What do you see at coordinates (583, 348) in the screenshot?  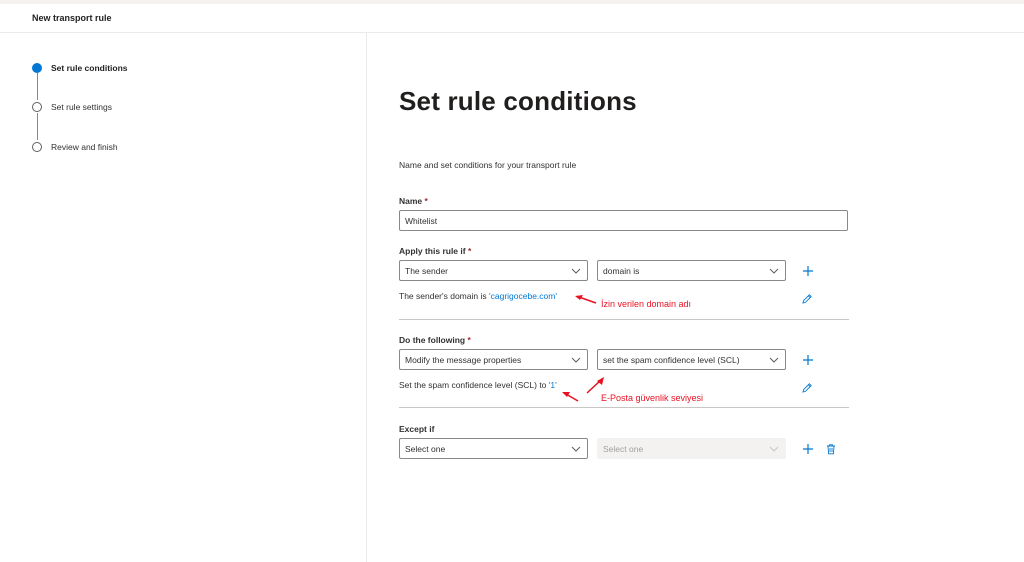 I see `annotation-arrows` at bounding box center [583, 348].